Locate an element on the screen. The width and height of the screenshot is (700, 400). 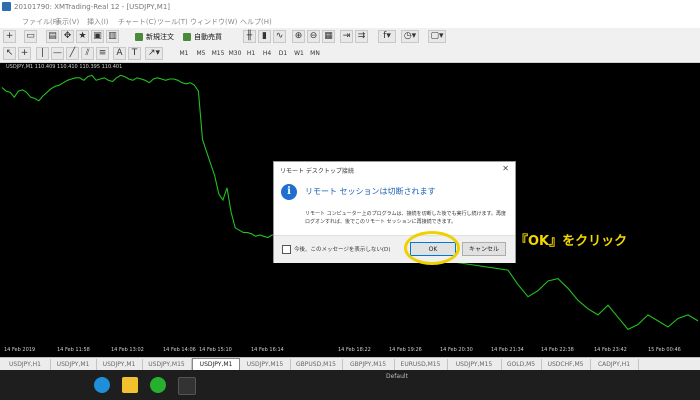
terminal-icon: ▣ is located at coordinates (97, 36).